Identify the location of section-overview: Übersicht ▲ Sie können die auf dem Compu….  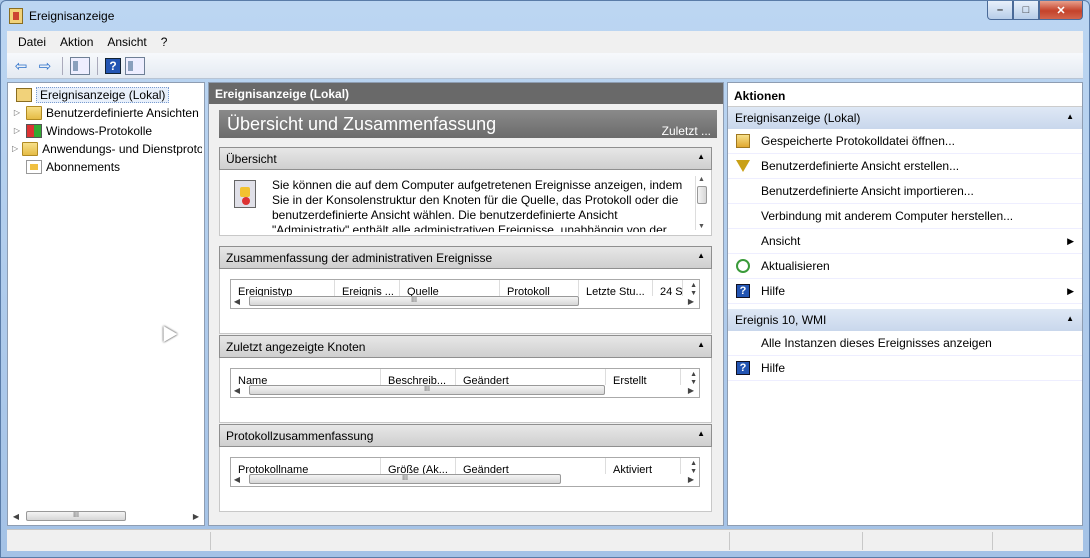
(465, 191).